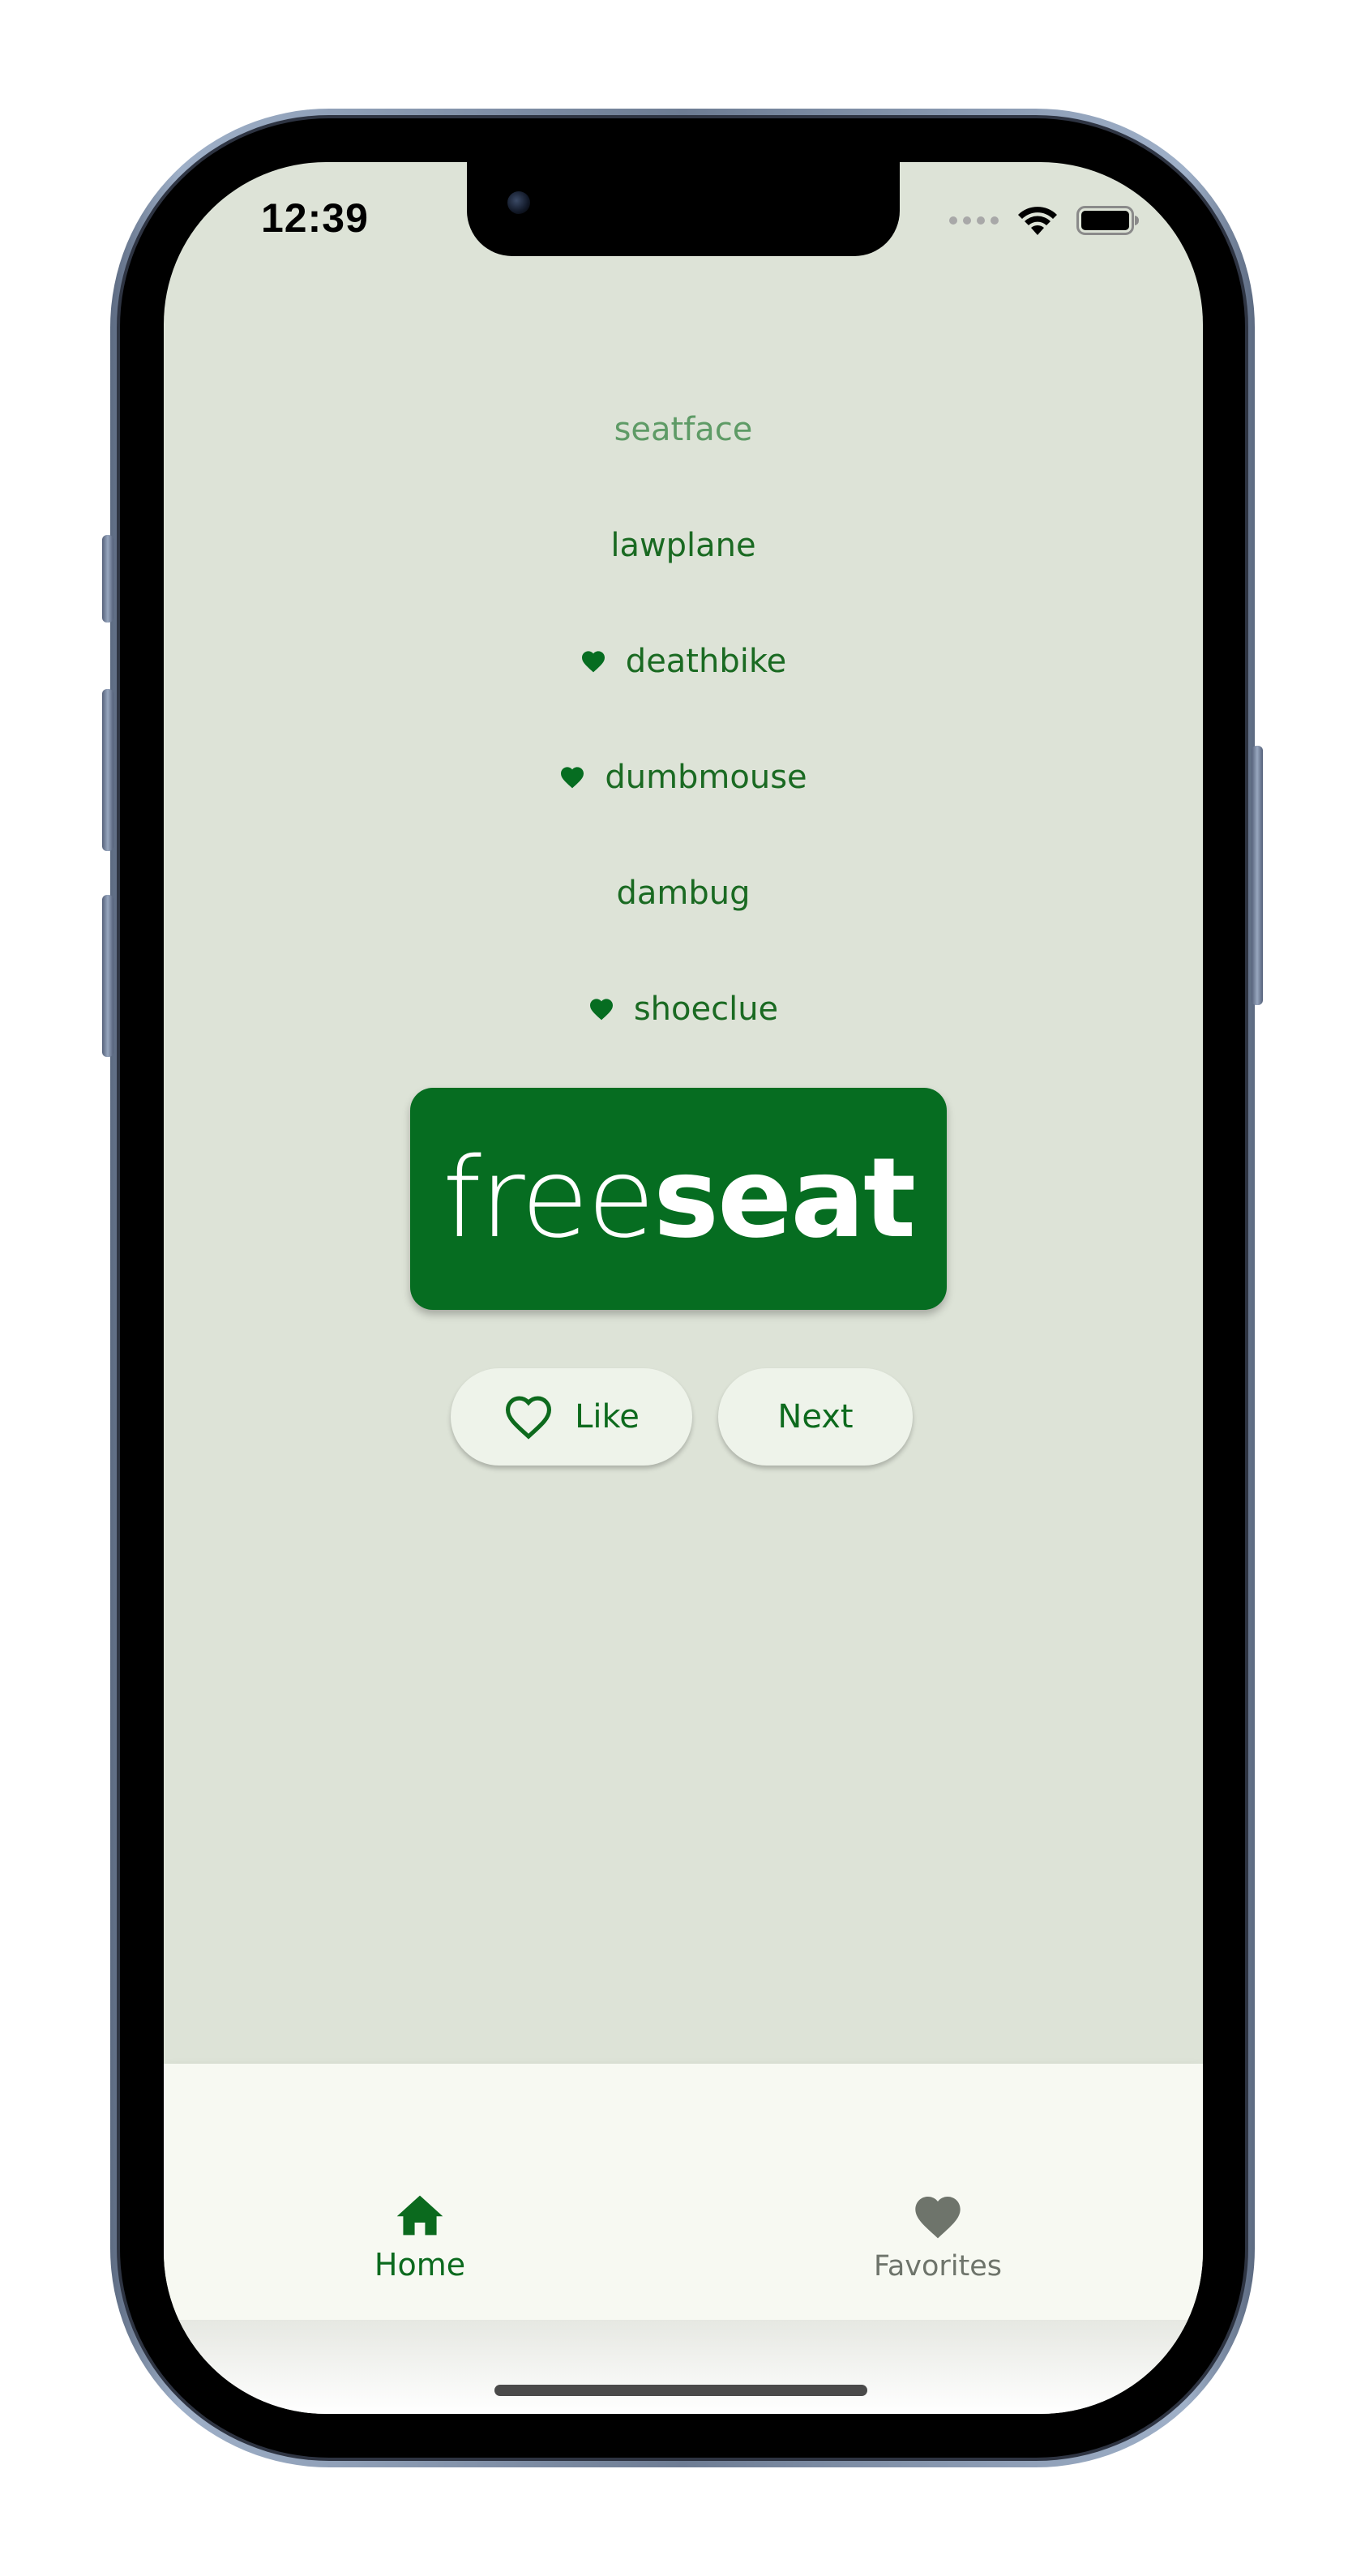 Image resolution: width=1365 pixels, height=2576 pixels. I want to click on volume-down-button, so click(107, 976).